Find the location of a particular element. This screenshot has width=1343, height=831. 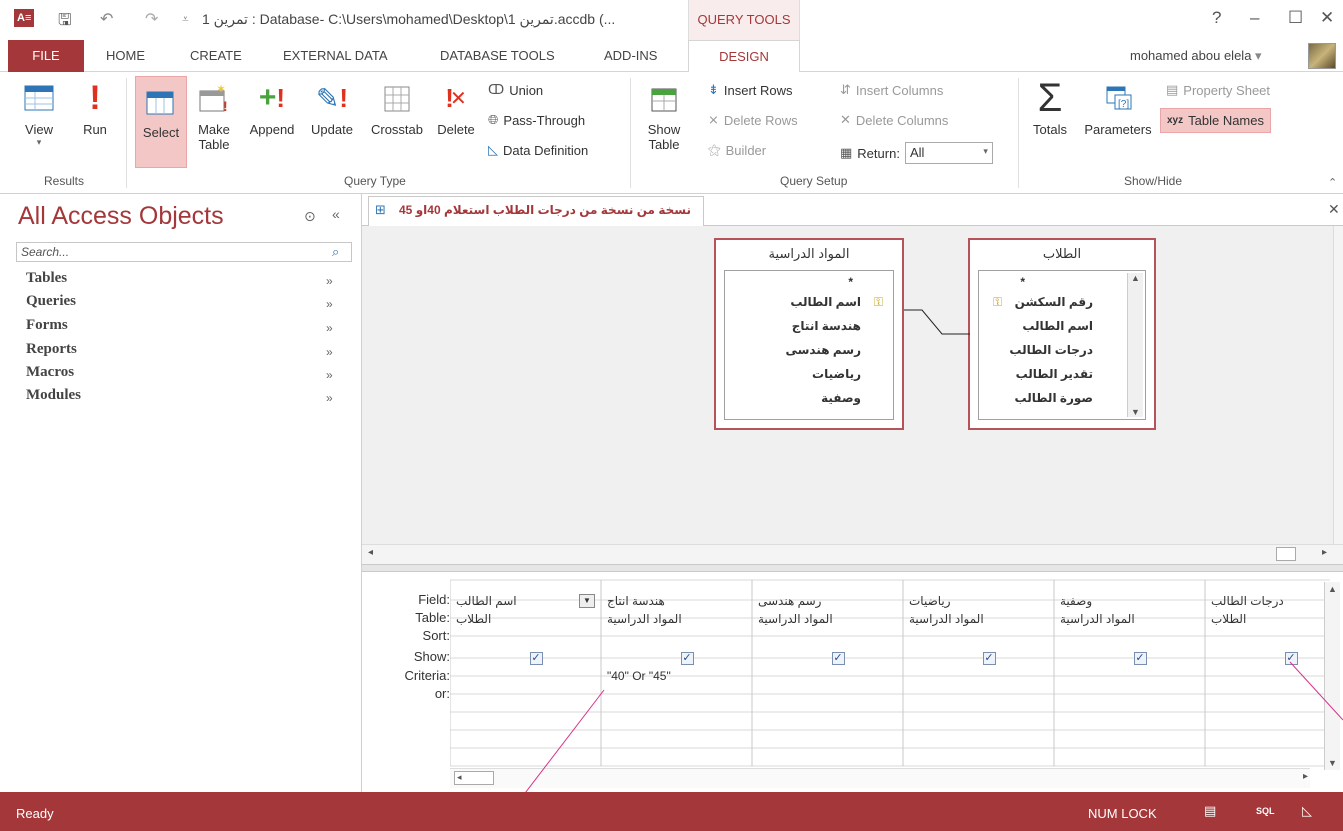

field-item: تقدير الطالب is located at coordinates (1054, 374).